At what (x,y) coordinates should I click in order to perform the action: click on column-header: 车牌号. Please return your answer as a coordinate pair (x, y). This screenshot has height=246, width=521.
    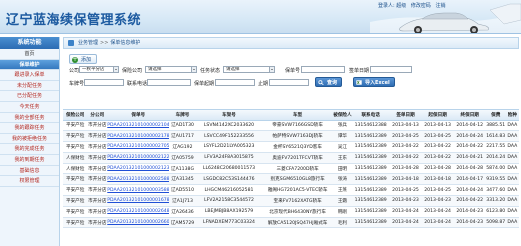
    Looking at the image, I should click on (182, 115).